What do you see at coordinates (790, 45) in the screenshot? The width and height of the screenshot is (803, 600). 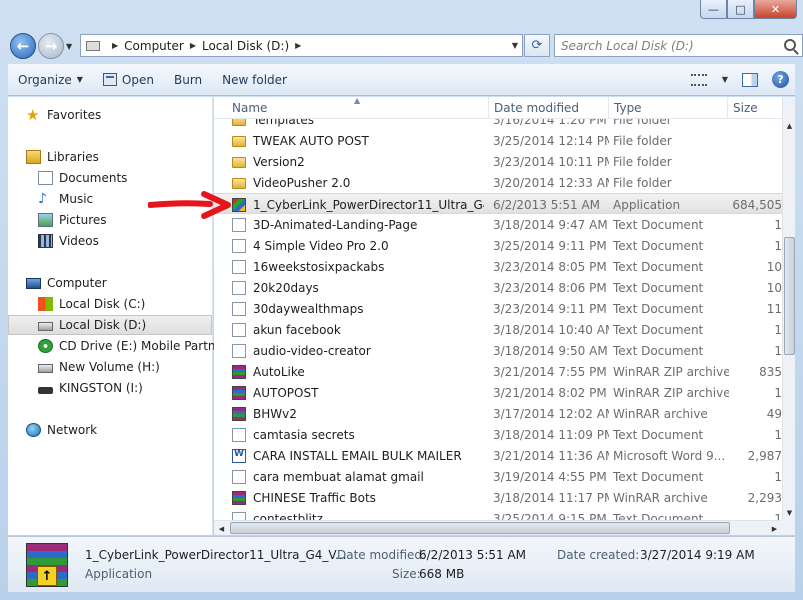 I see `search-icon` at bounding box center [790, 45].